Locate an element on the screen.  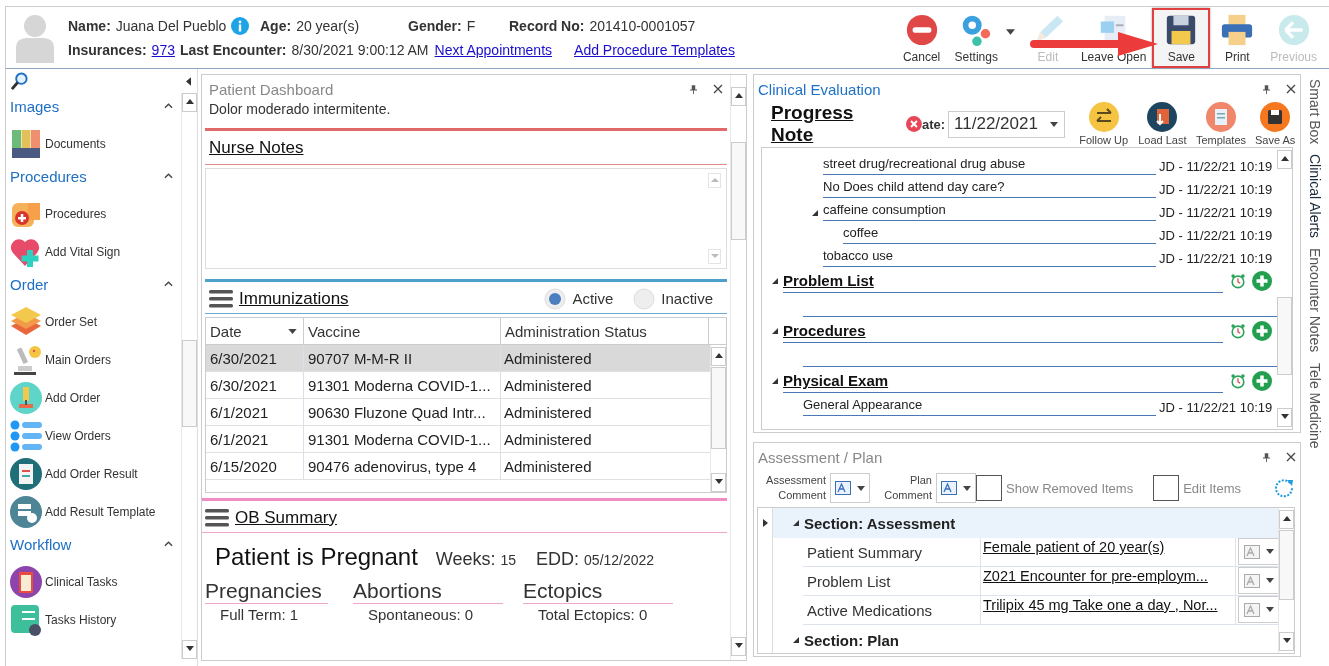
side-tab: Smart Box is located at coordinates (1315, 112).